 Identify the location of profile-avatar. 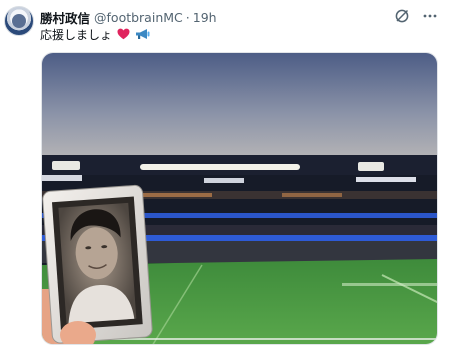
(19, 21).